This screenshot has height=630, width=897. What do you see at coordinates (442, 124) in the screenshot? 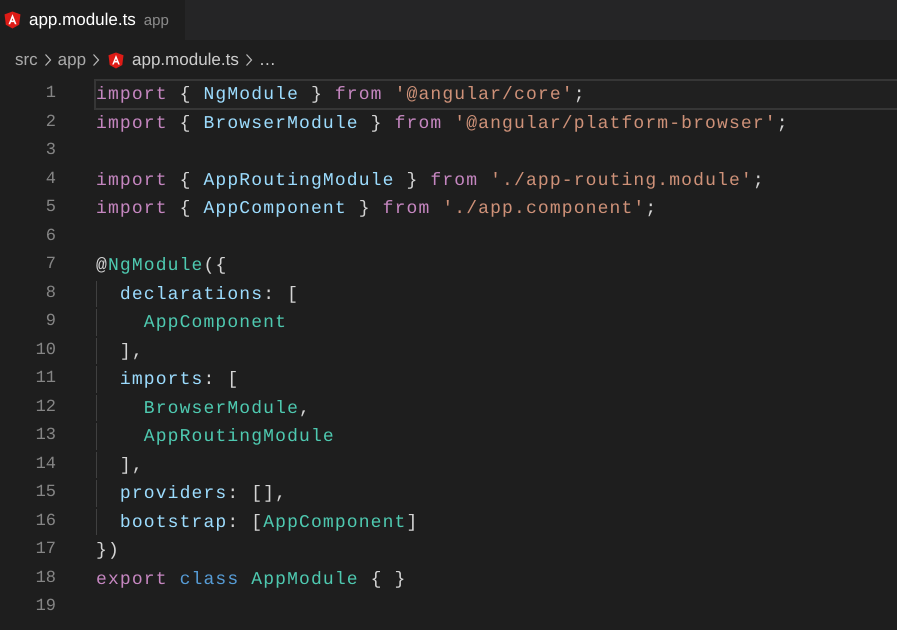
I see `code-line: import { BrowserModule } from '@angular/platform-browser';` at bounding box center [442, 124].